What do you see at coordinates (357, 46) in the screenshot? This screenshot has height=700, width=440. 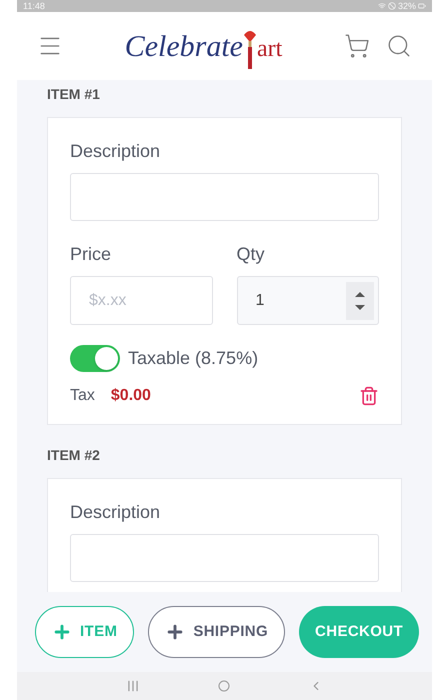 I see `cart-icon` at bounding box center [357, 46].